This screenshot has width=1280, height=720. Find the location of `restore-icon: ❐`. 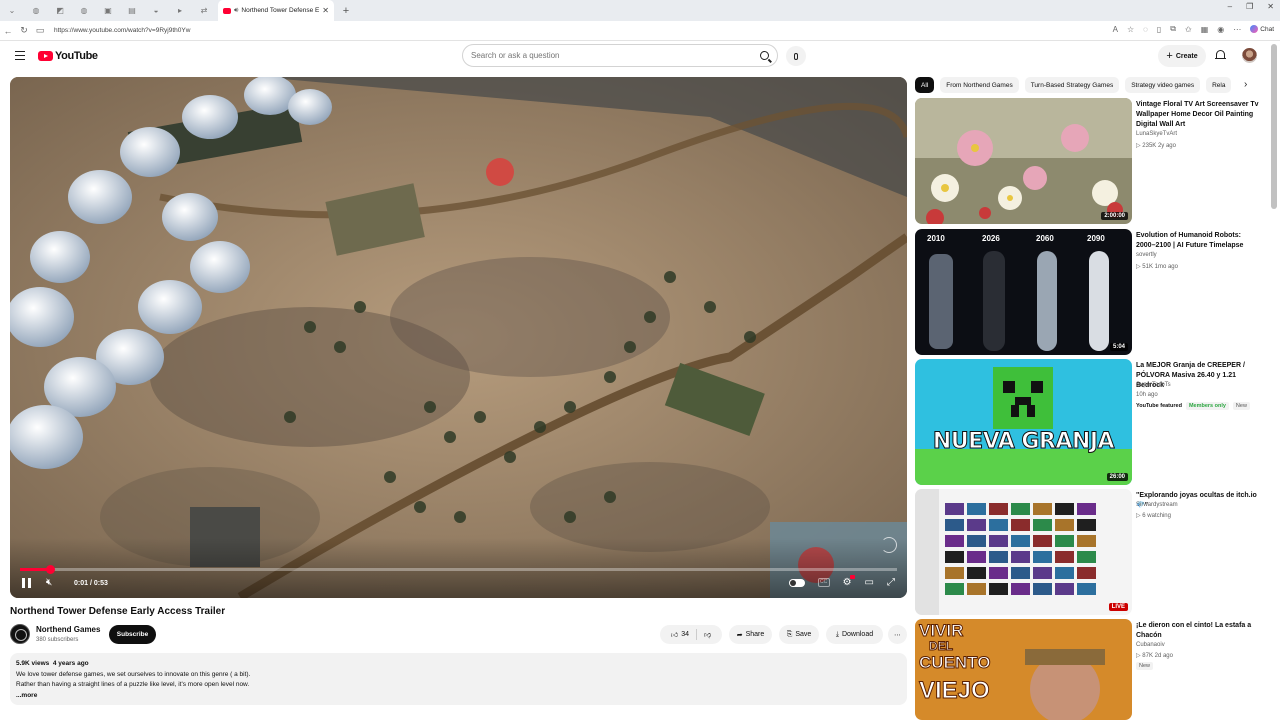

restore-icon: ❐ is located at coordinates (1249, 6).